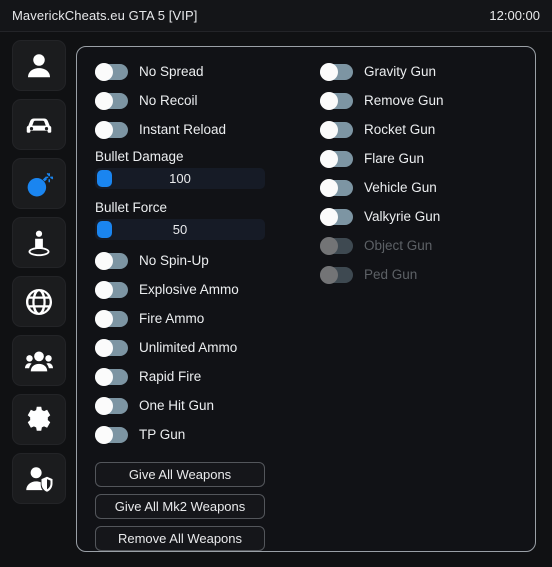  I want to click on sidebar-item-online, so click(39, 360).